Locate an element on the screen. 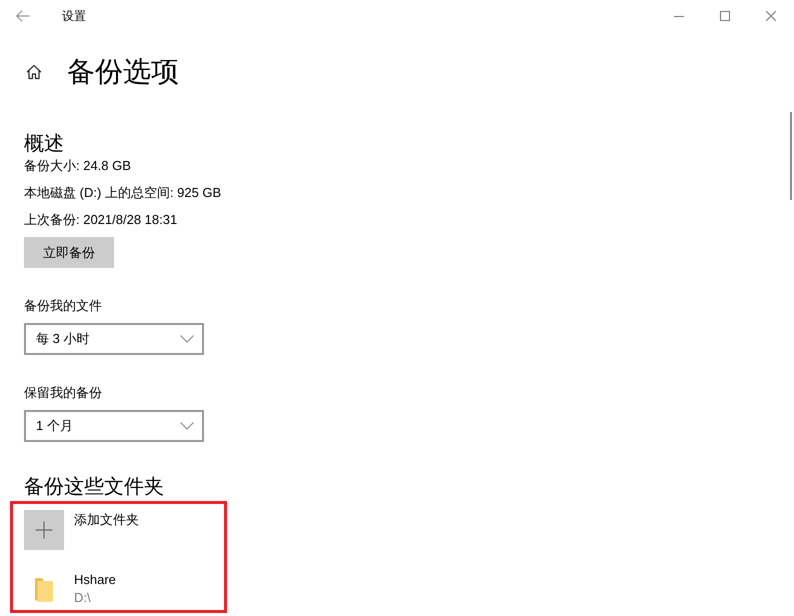  section-heading: 备份这些文件夹 is located at coordinates (94, 487).